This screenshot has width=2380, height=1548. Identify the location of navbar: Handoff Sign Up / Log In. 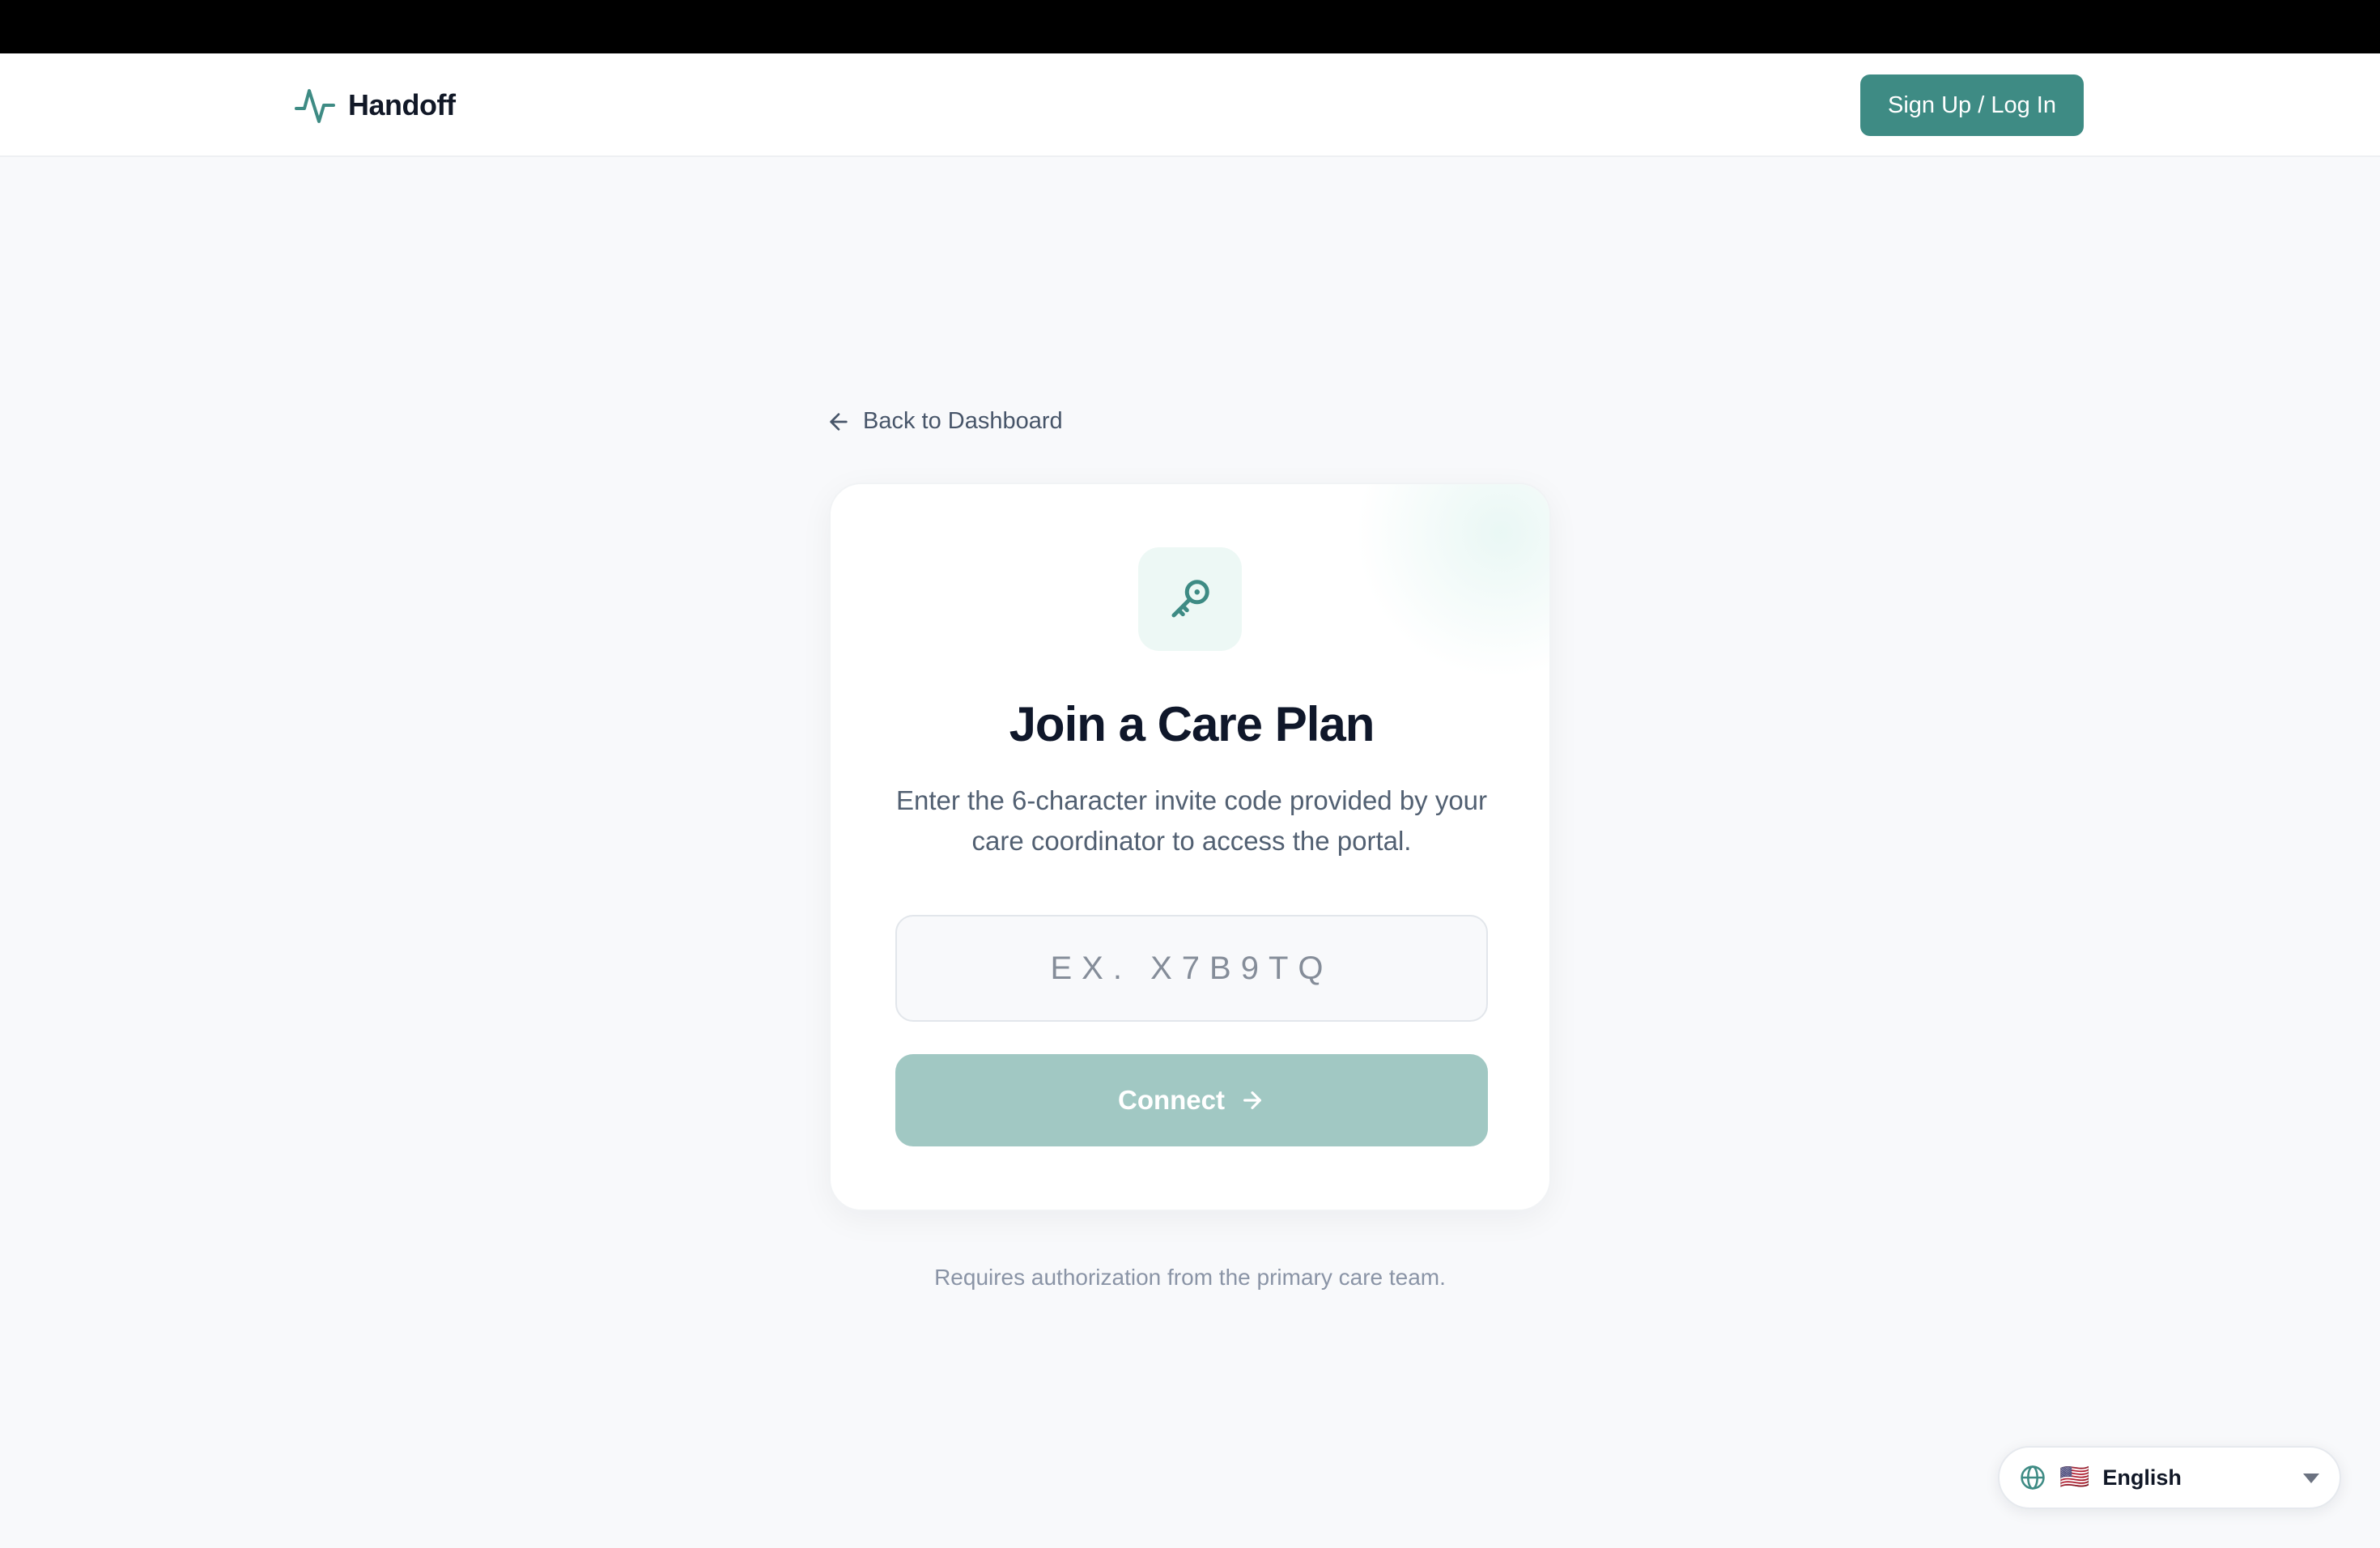
(1190, 105).